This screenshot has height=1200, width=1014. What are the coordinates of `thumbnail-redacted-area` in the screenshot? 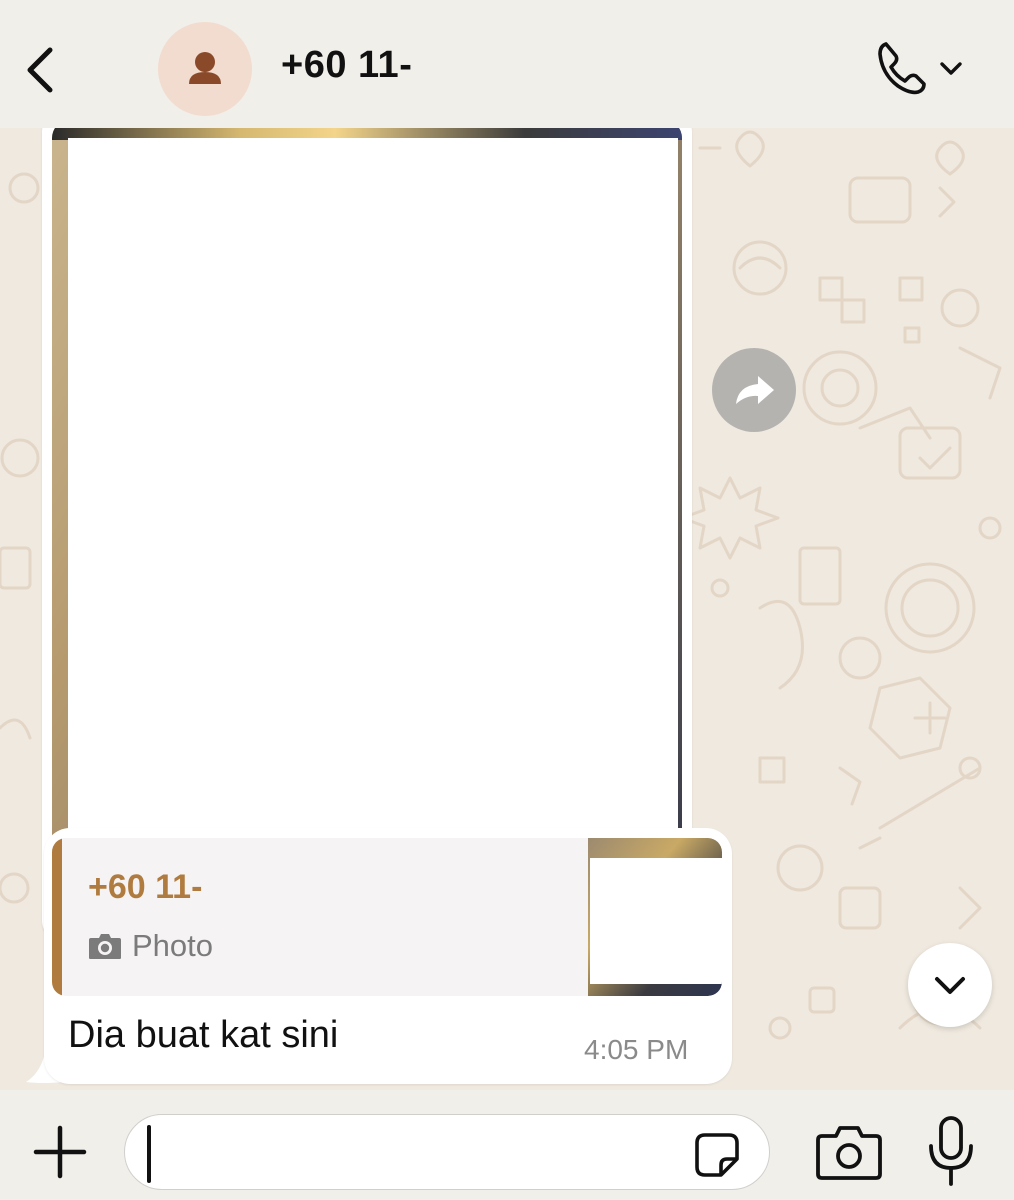 It's located at (656, 921).